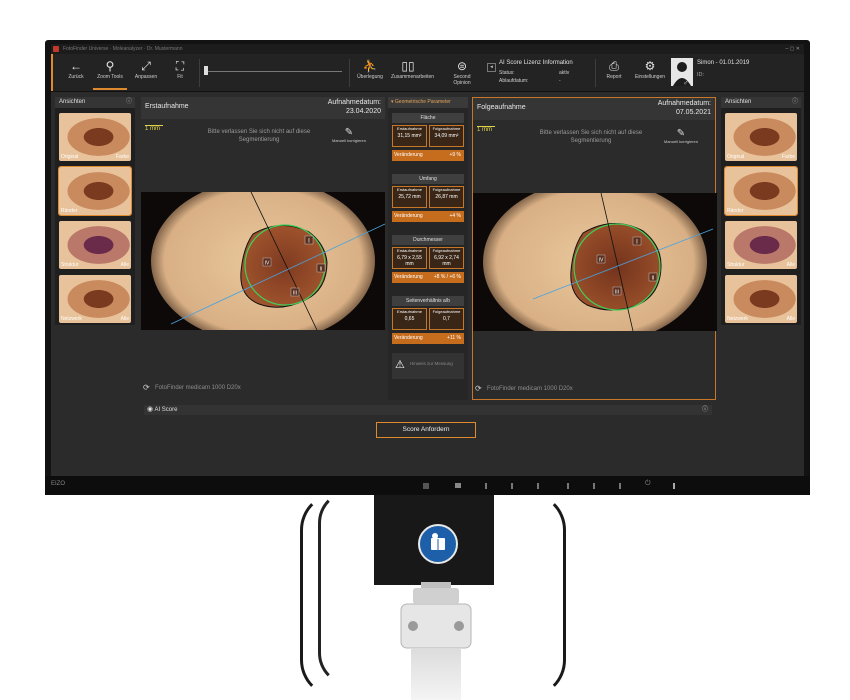 The height and width of the screenshot is (700, 850). Describe the element at coordinates (146, 73) in the screenshot. I see `adjust-button: ⤢ Anpassen` at that location.